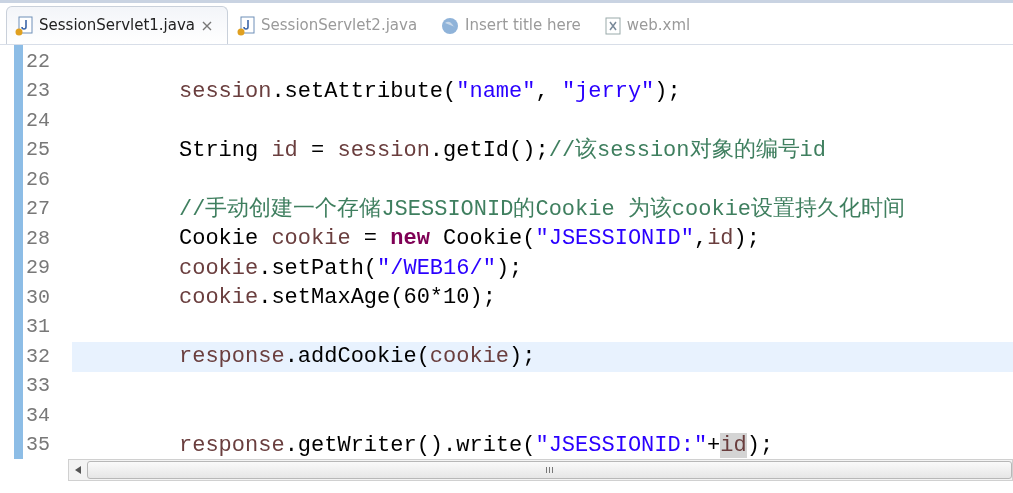 This screenshot has height=493, width=1013. Describe the element at coordinates (542, 209) in the screenshot. I see `code-line: //手动创建一个存储JSESSIONID的Cookie 为该cookie设置持久化时间` at that location.